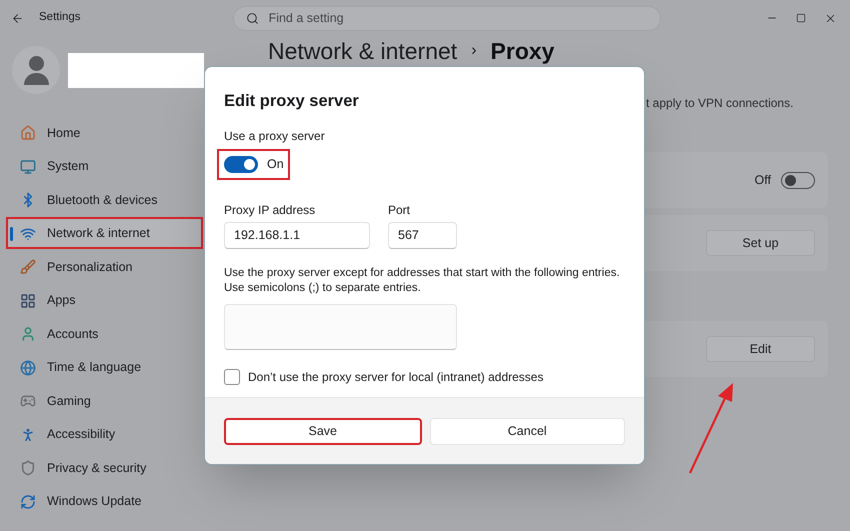 The image size is (850, 531). Describe the element at coordinates (275, 164) in the screenshot. I see `toggle-state-label: On` at that location.